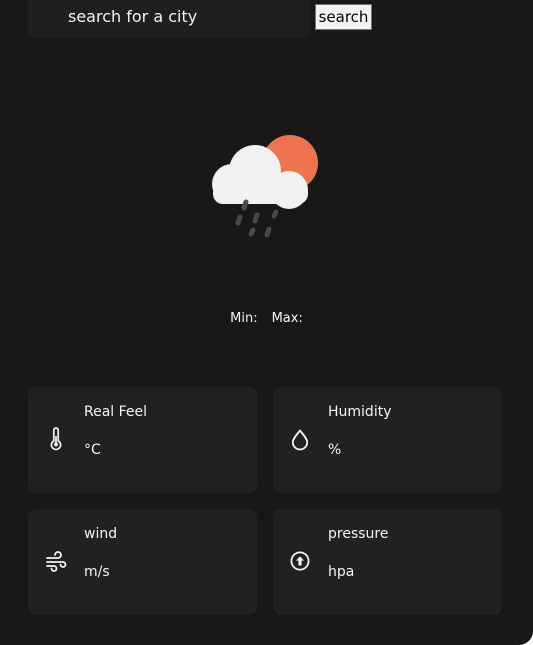 The image size is (533, 645). What do you see at coordinates (287, 318) in the screenshot?
I see `max-temp-label: Max:` at bounding box center [287, 318].